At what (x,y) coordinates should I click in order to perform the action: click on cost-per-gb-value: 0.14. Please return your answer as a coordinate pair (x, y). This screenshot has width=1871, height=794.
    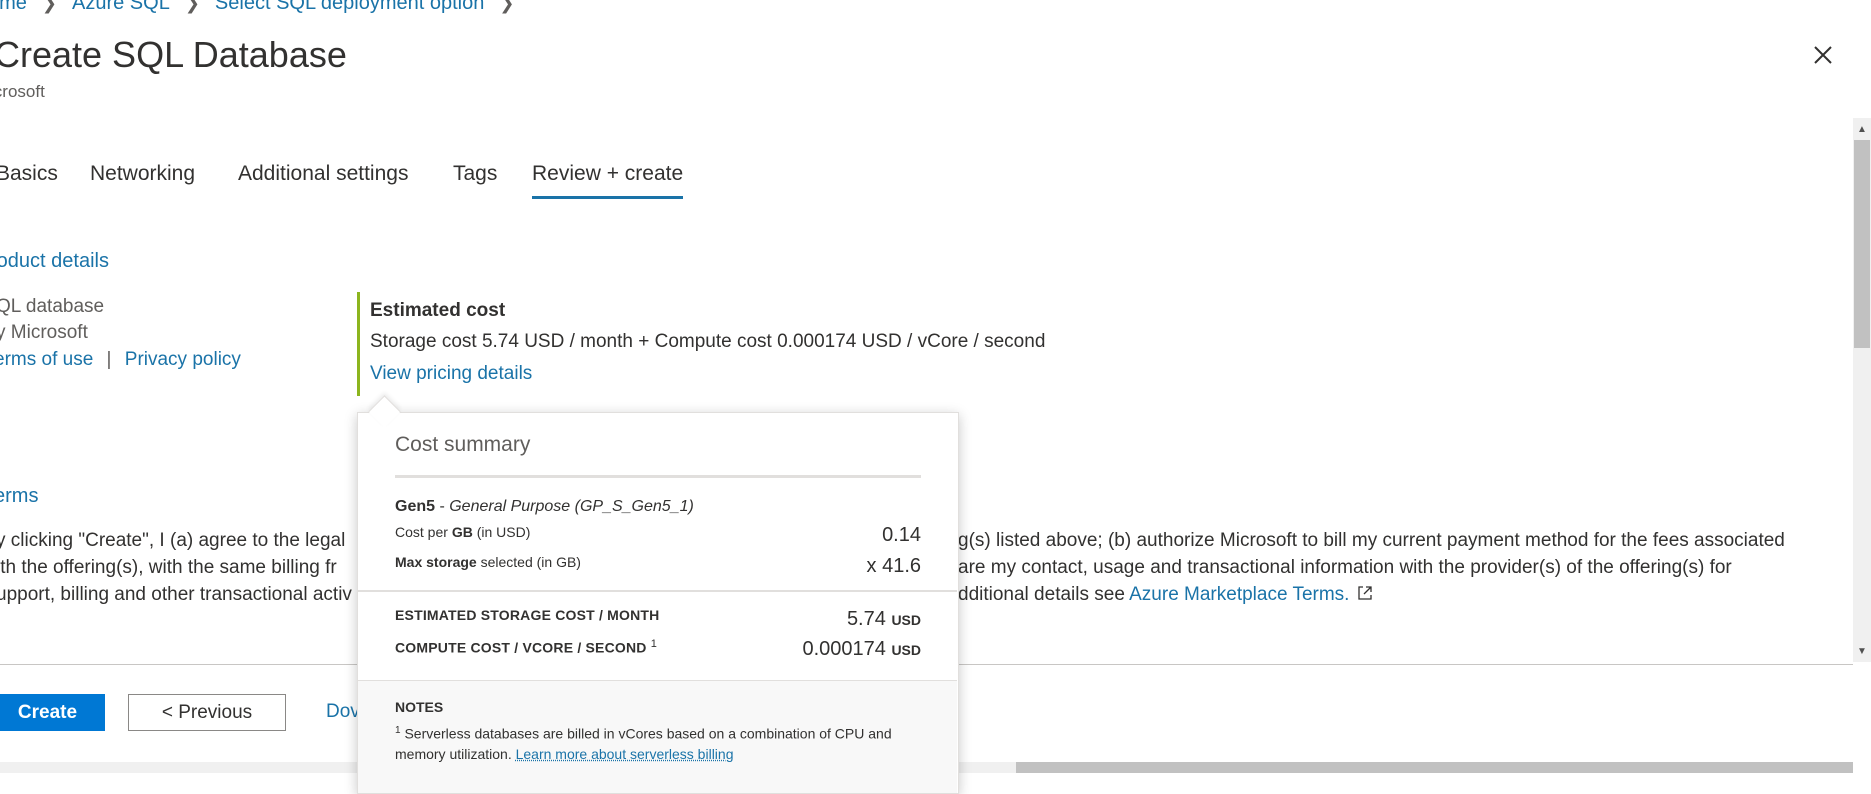
    Looking at the image, I should click on (901, 535).